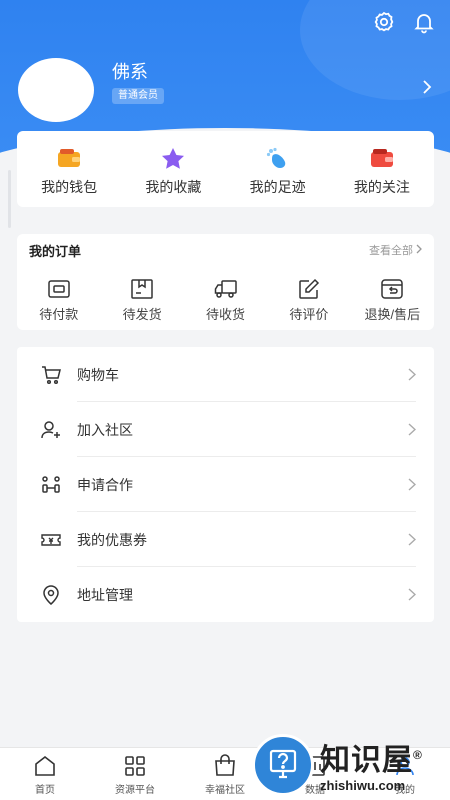 The height and width of the screenshot is (800, 450). I want to click on star-icon, so click(173, 158).